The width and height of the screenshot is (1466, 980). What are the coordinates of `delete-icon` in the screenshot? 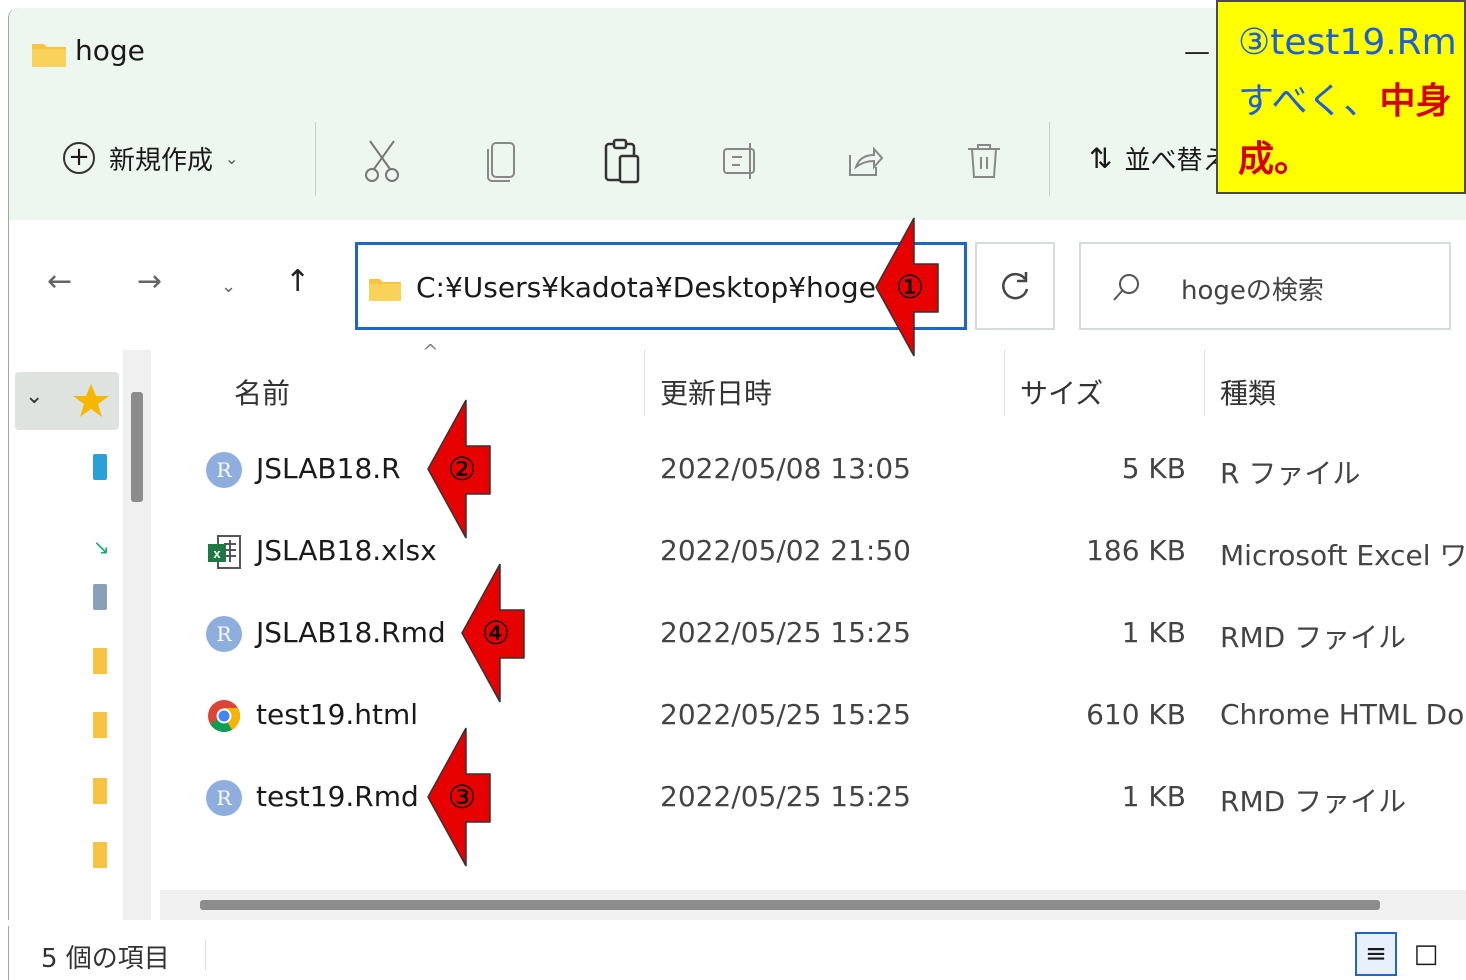 It's located at (984, 161).